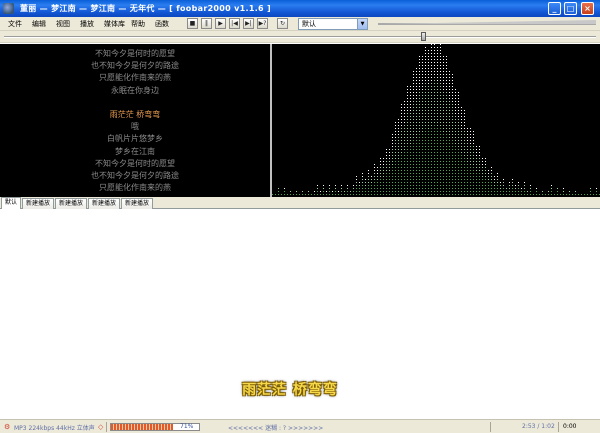 This screenshot has height=433, width=600. Describe the element at coordinates (220, 23) in the screenshot. I see `play-button: ▶` at that location.